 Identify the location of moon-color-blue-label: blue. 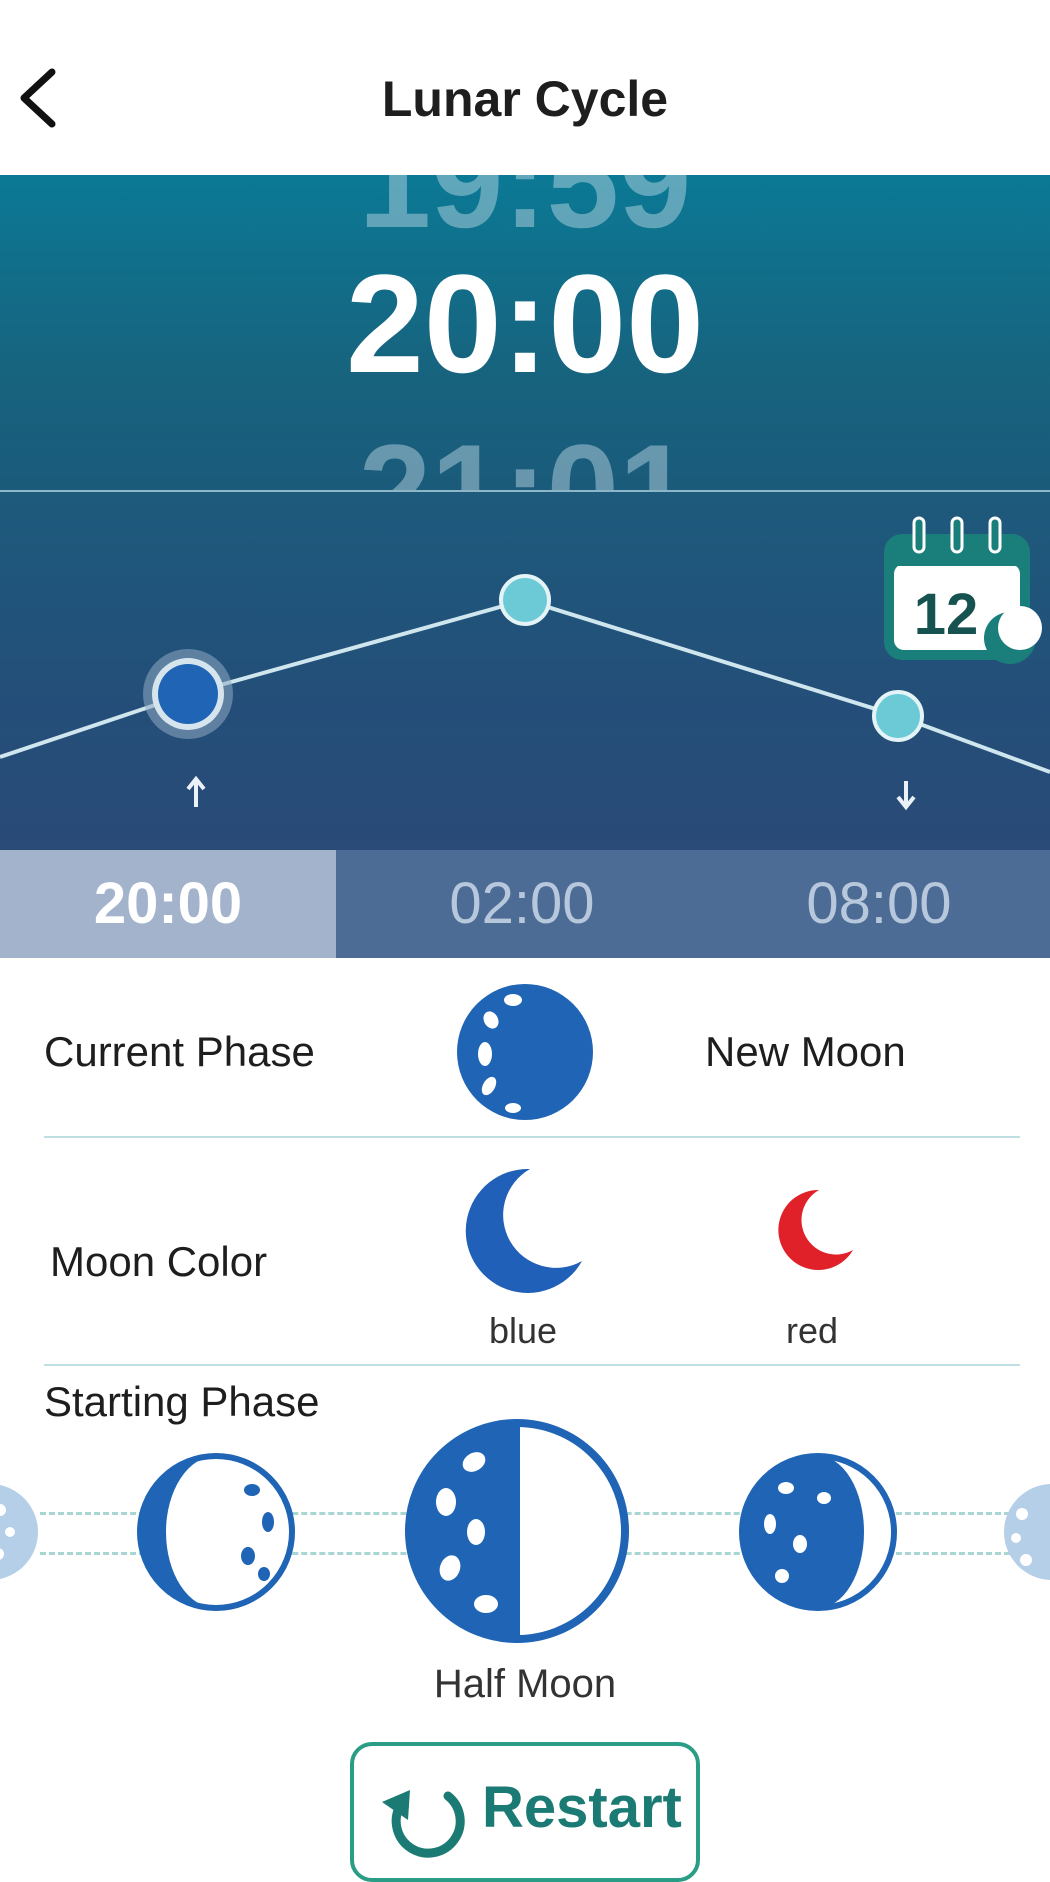
(523, 1330).